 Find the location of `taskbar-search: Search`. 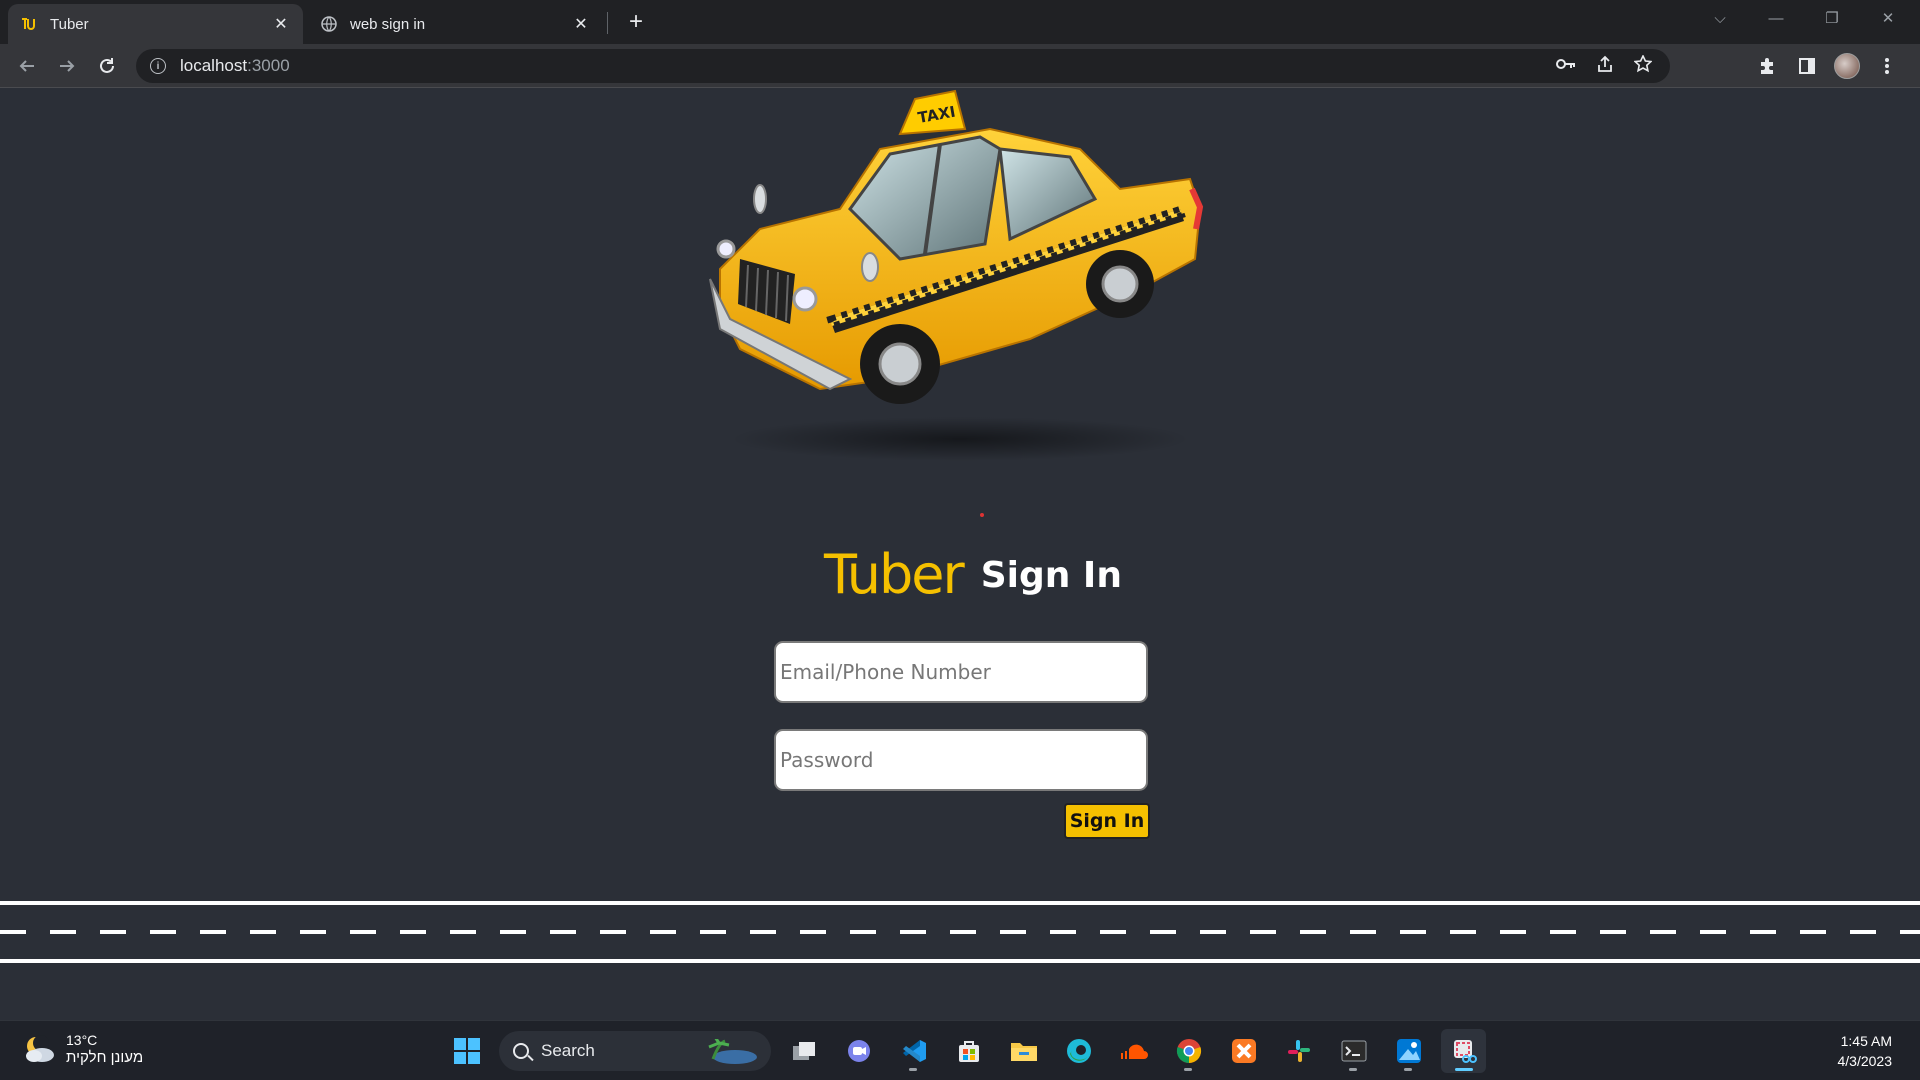

taskbar-search: Search is located at coordinates (635, 1051).